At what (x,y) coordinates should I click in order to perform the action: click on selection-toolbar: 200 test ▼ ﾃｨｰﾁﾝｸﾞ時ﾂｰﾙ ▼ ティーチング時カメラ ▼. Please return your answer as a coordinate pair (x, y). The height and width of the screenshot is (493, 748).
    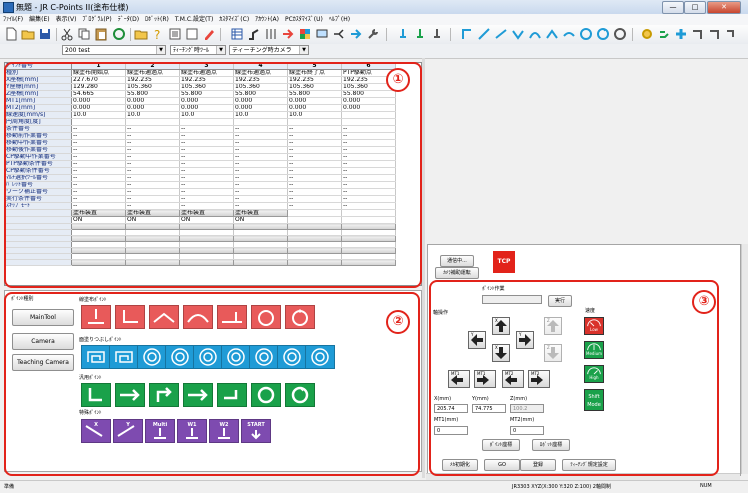
    Looking at the image, I should click on (374, 51).